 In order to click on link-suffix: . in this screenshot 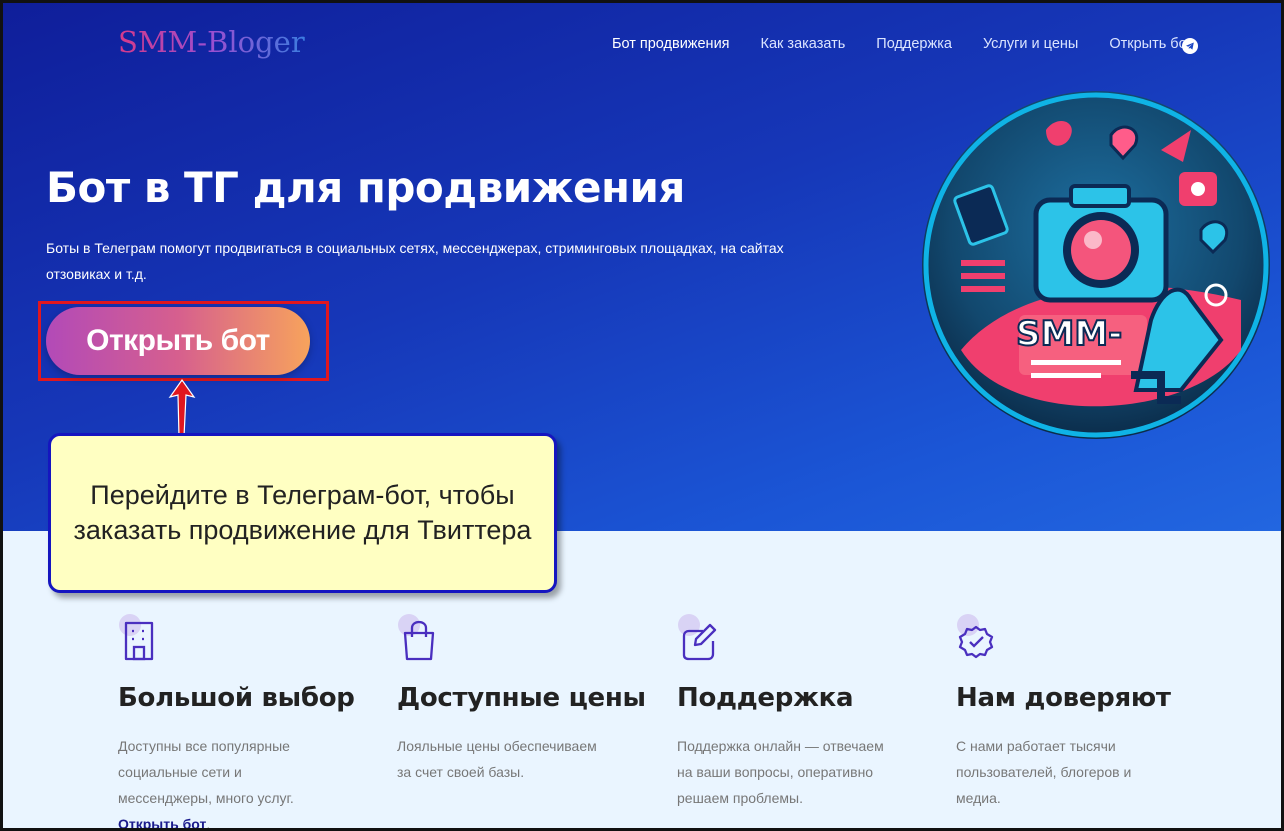, I will do `click(208, 823)`.